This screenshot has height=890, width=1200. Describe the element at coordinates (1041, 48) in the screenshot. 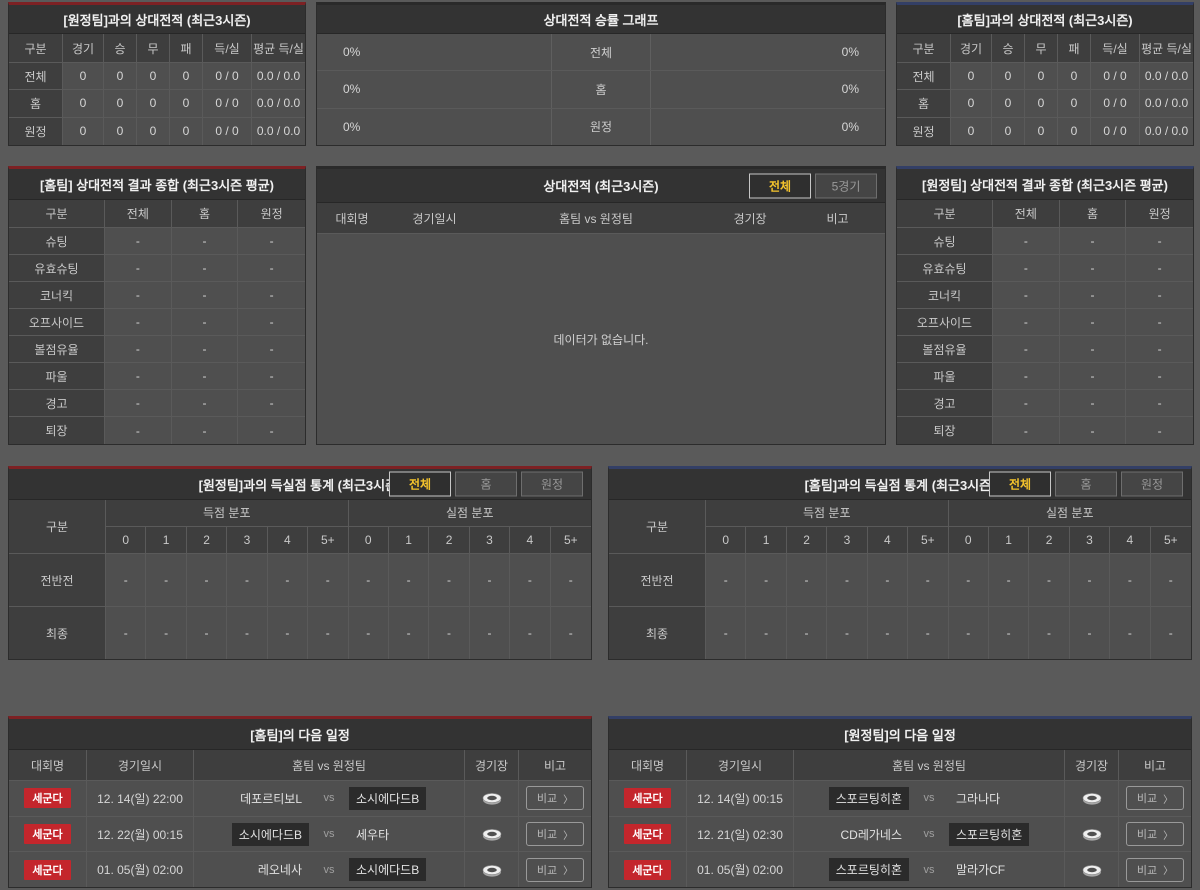

I see `column-header: 무` at that location.